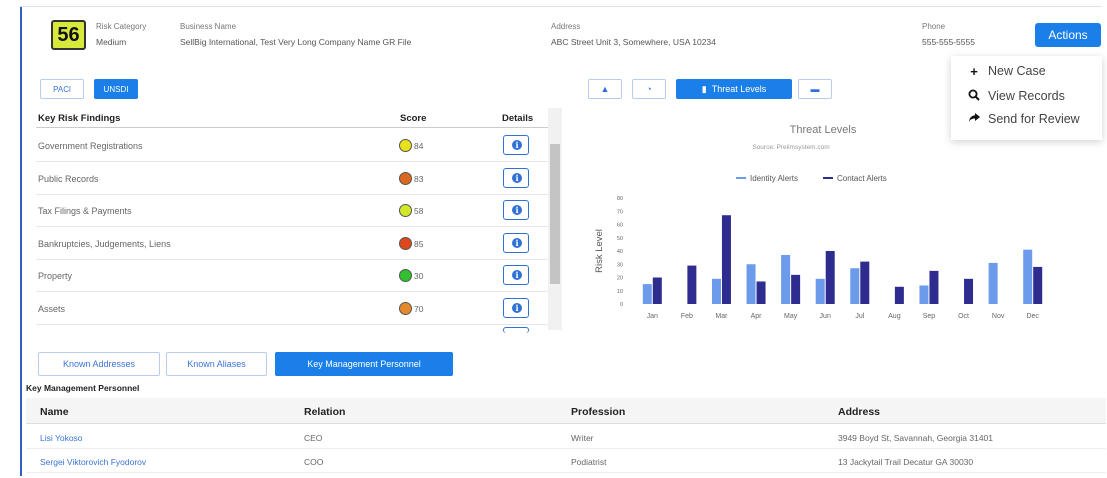 The height and width of the screenshot is (478, 1107). What do you see at coordinates (516, 330) in the screenshot?
I see `details-button-partial` at bounding box center [516, 330].